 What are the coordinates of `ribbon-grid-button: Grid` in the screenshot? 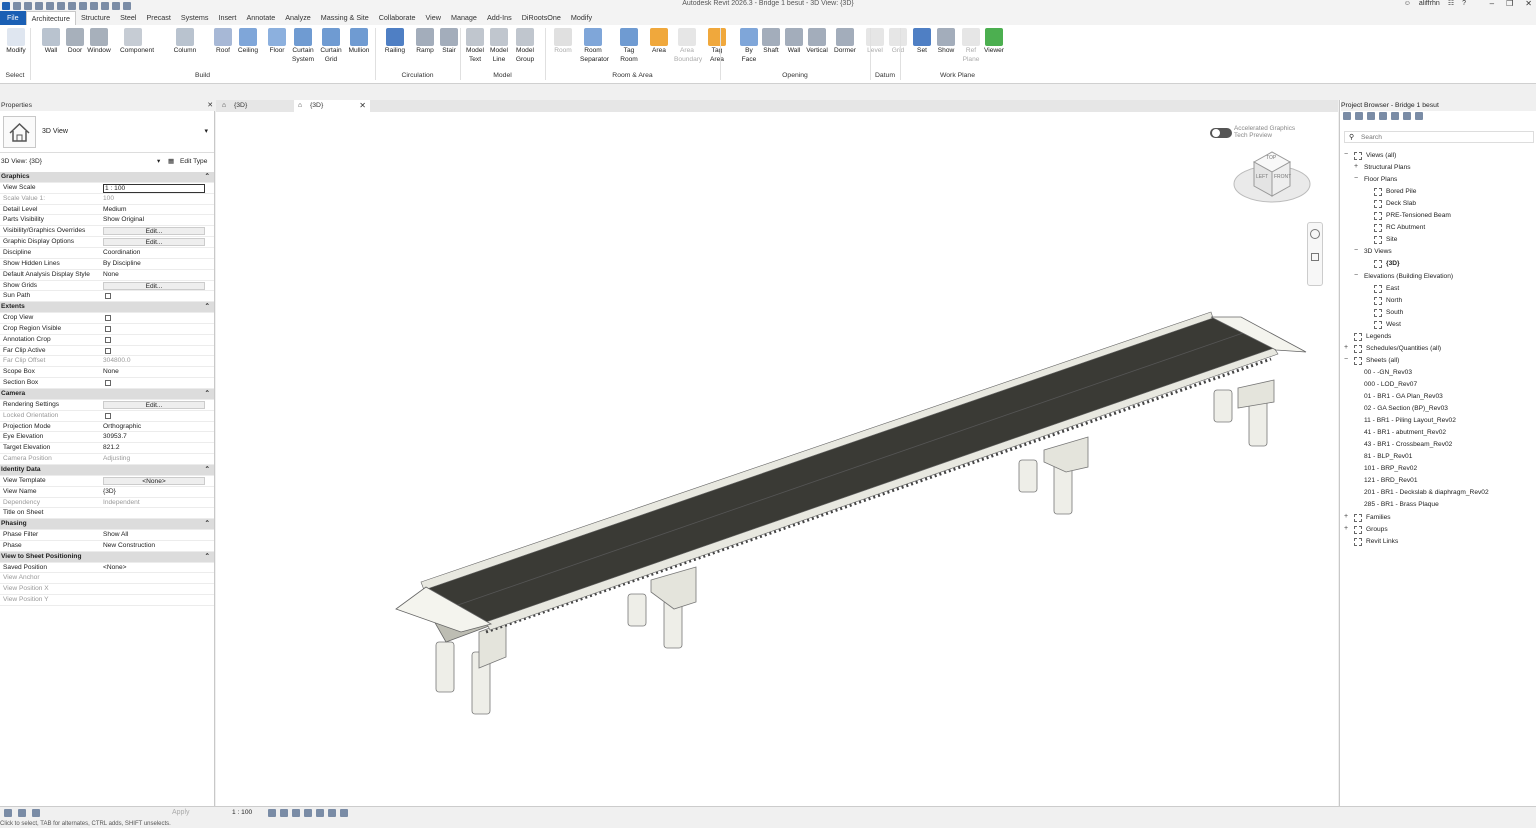 It's located at (898, 42).